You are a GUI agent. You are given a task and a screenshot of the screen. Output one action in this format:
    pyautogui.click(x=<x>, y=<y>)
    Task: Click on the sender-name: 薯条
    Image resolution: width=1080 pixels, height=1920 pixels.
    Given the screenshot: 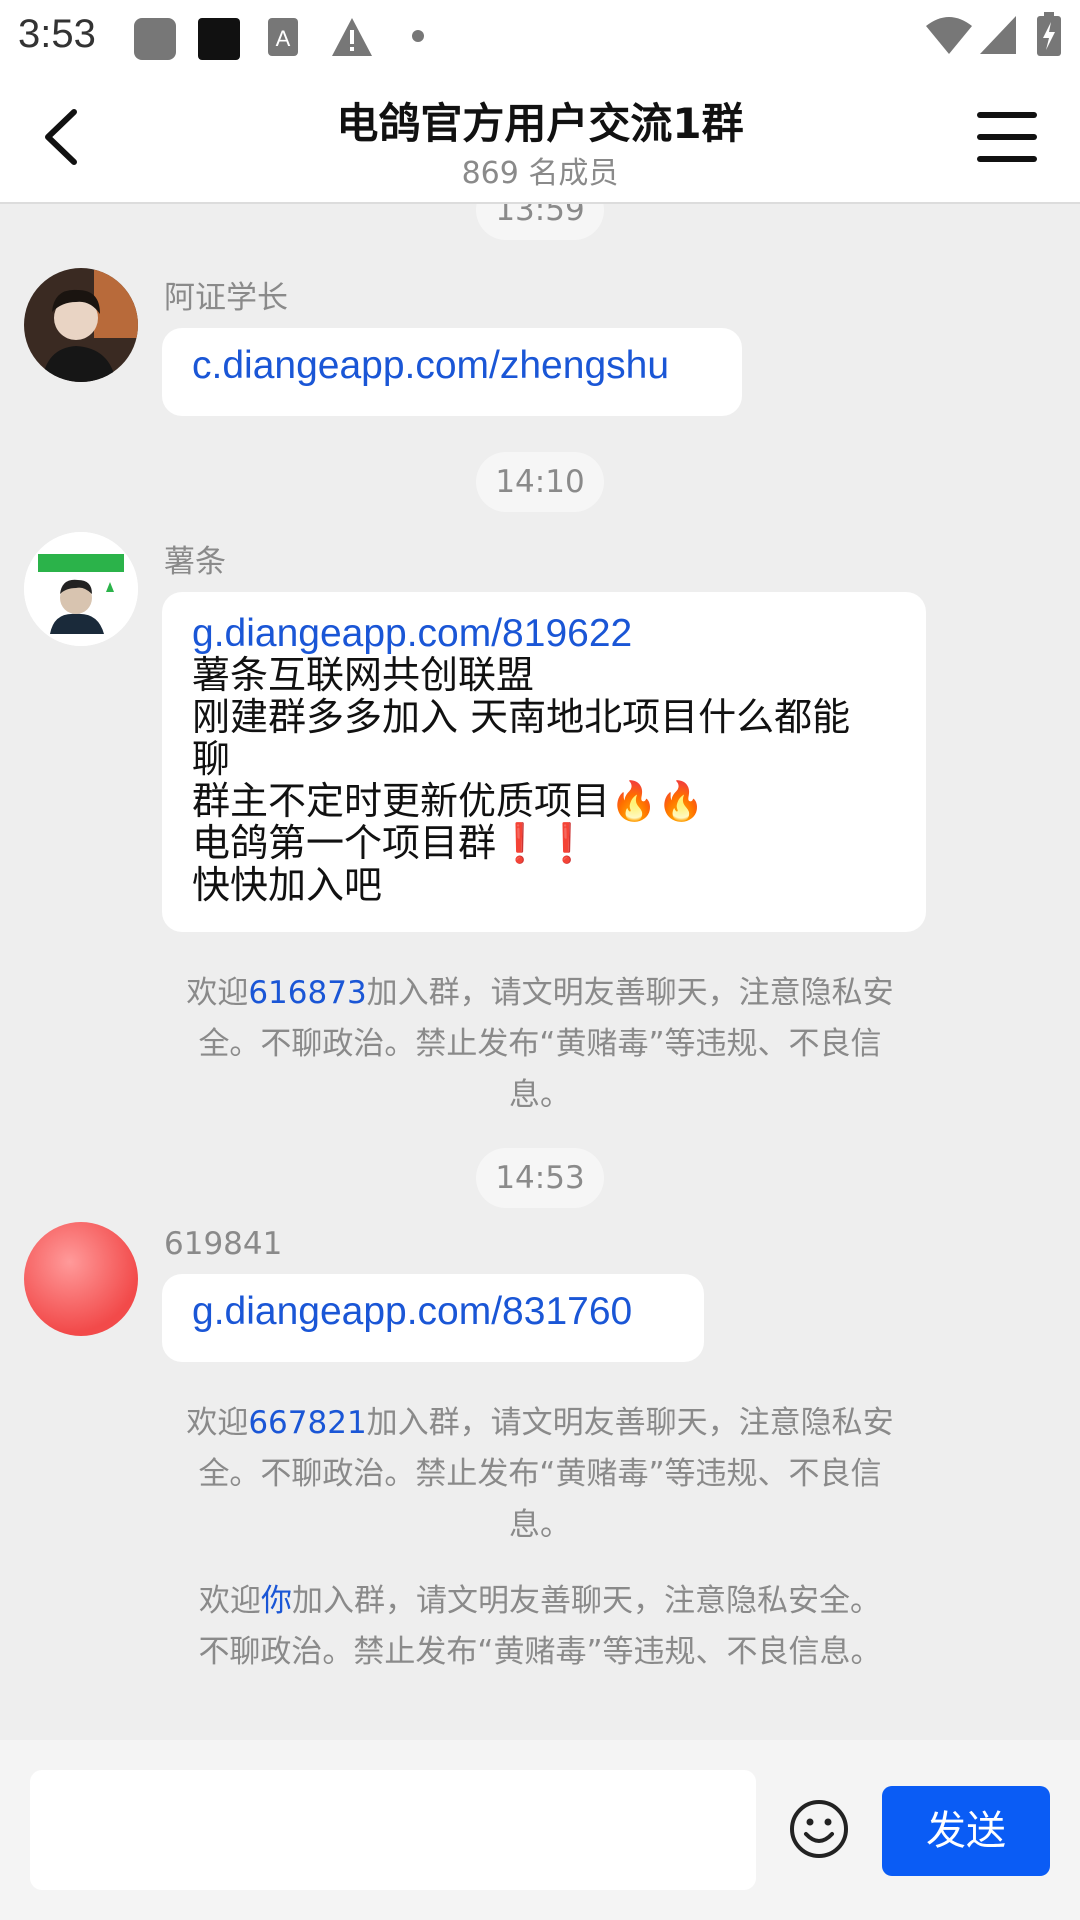 What is the action you would take?
    pyautogui.click(x=195, y=562)
    